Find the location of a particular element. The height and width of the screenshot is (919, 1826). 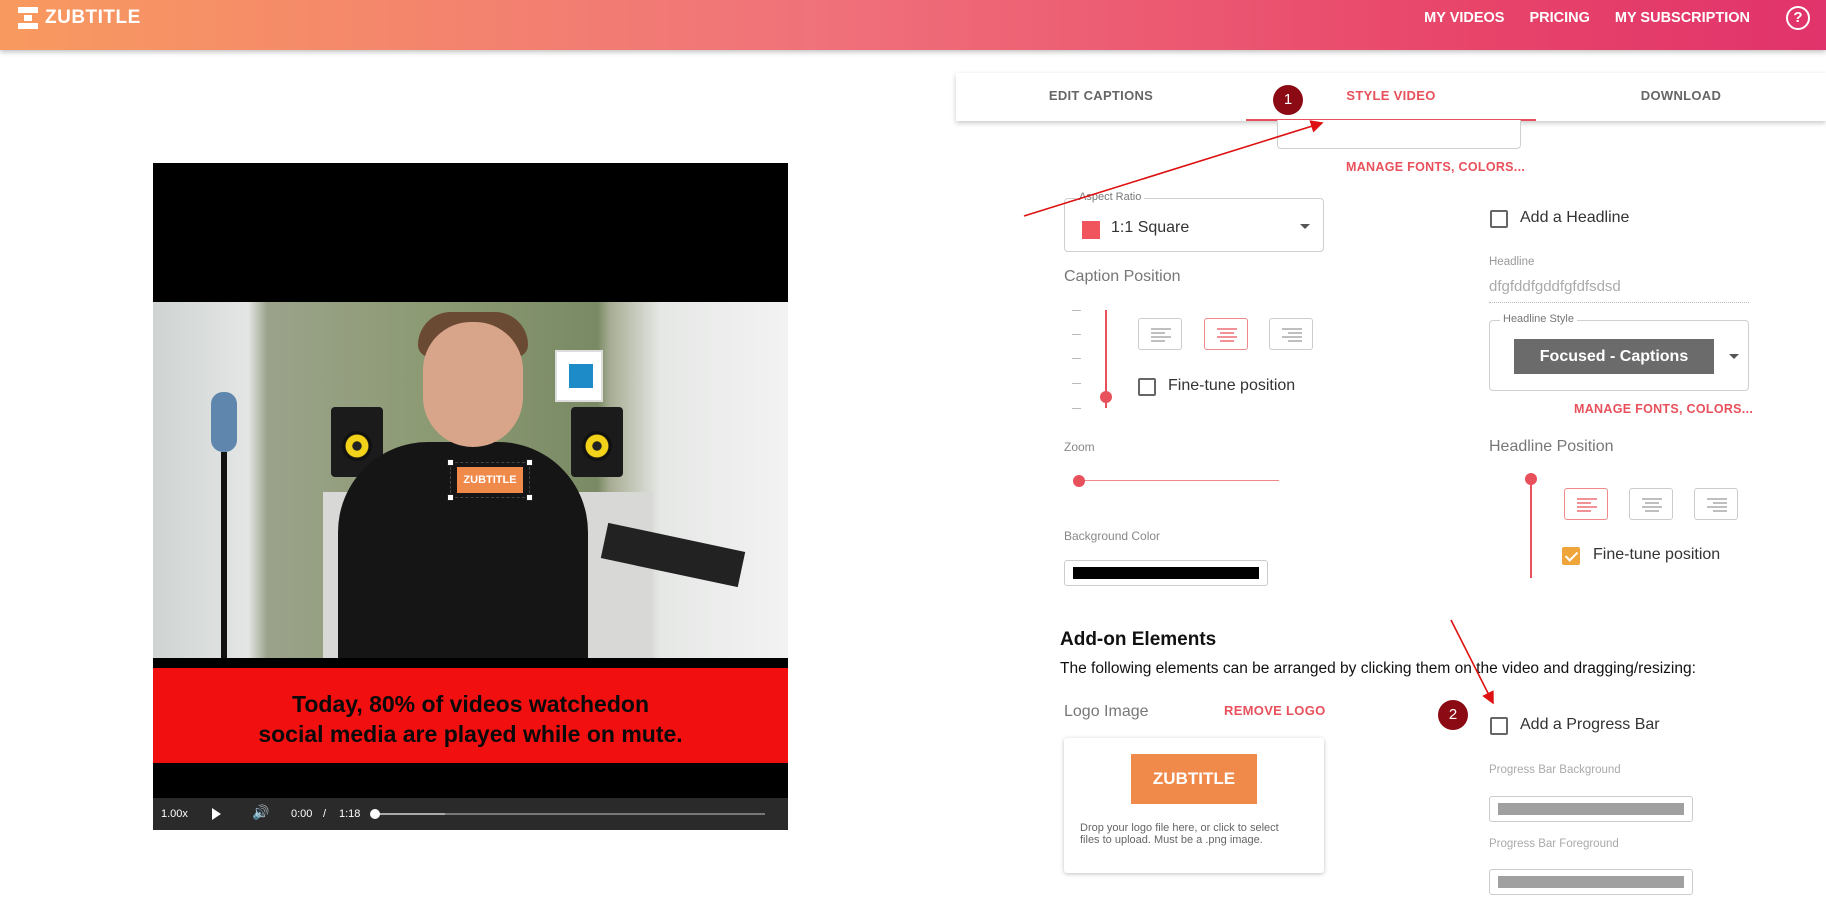

brand-name: ZUBTITLE is located at coordinates (93, 17).